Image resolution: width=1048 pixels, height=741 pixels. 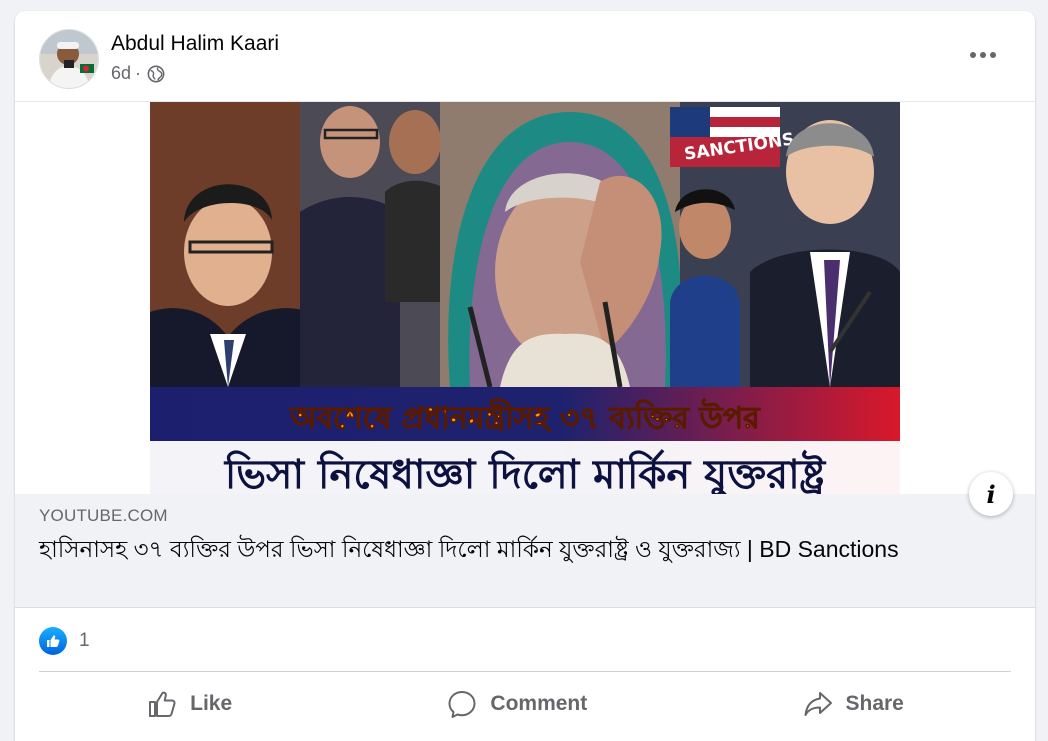 What do you see at coordinates (818, 704) in the screenshot?
I see `share-icon` at bounding box center [818, 704].